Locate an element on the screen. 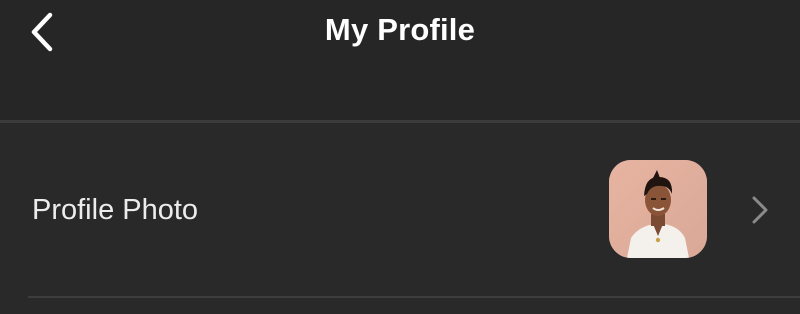  profile-photo-label: Profile Photo is located at coordinates (115, 210).